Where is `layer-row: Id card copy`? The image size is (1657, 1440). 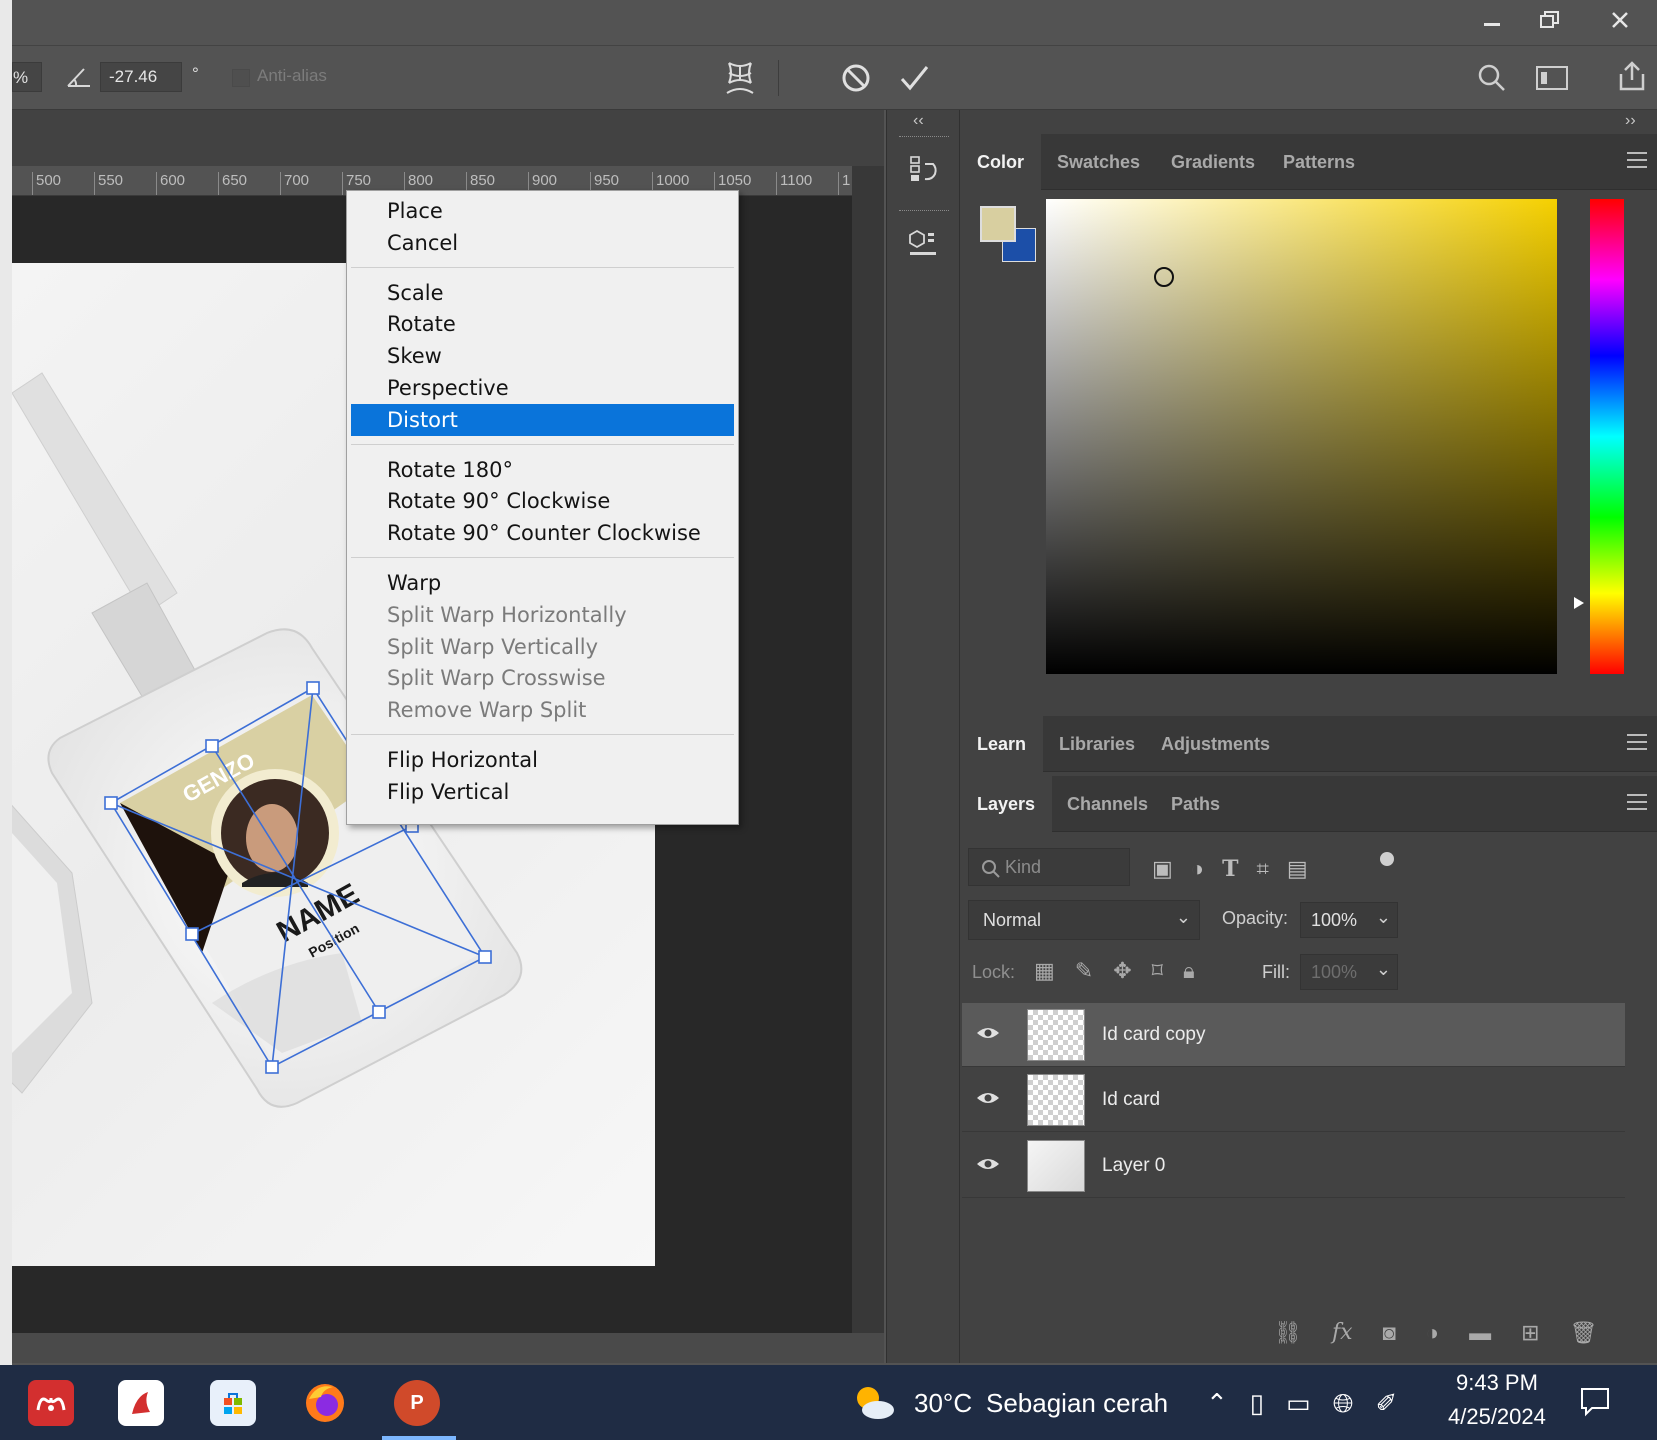
layer-row: Id card copy is located at coordinates (1293, 1035).